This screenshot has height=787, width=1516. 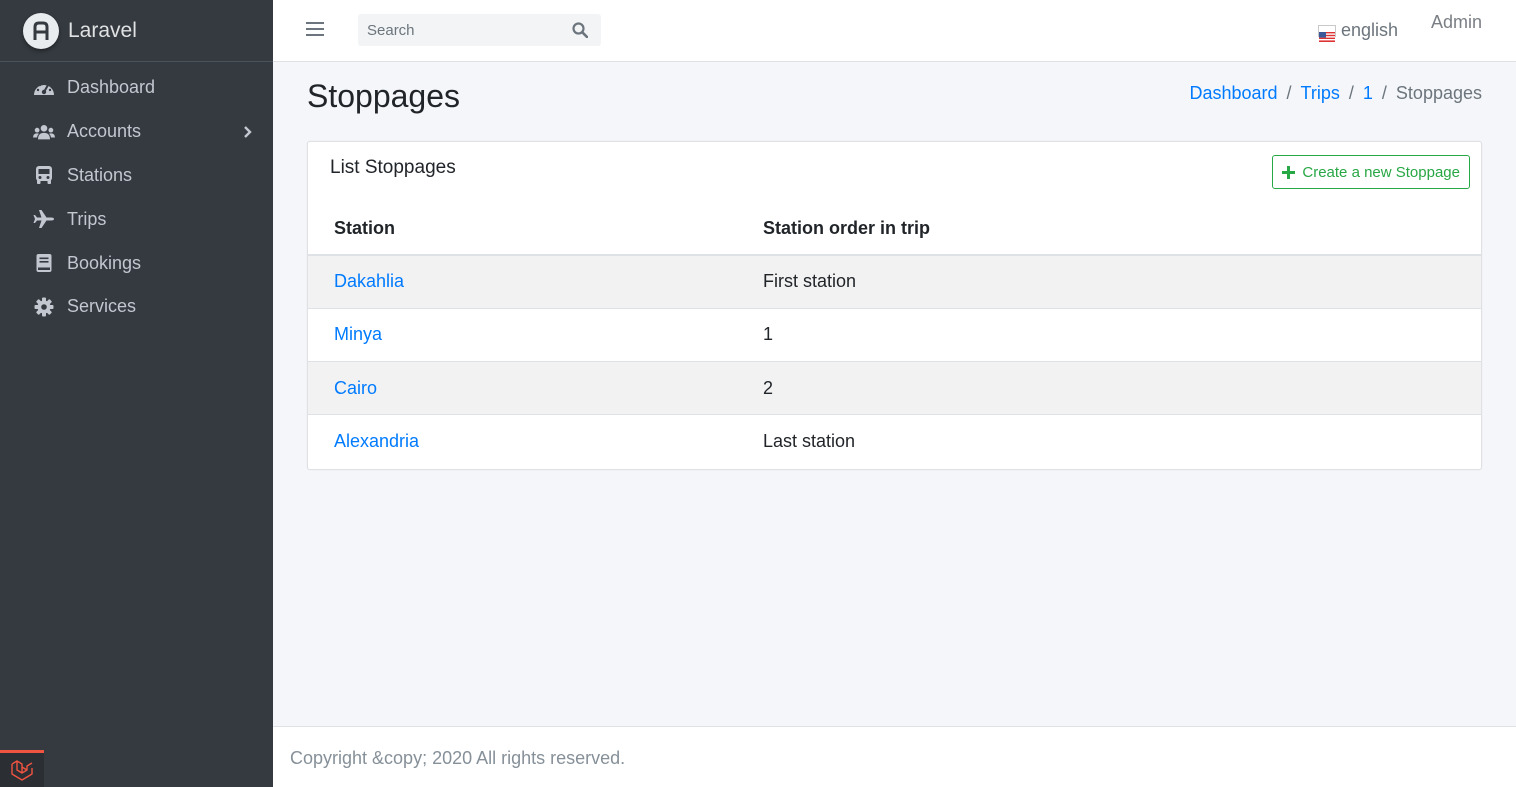 What do you see at coordinates (369, 281) in the screenshot?
I see `station-link: Dakahlia` at bounding box center [369, 281].